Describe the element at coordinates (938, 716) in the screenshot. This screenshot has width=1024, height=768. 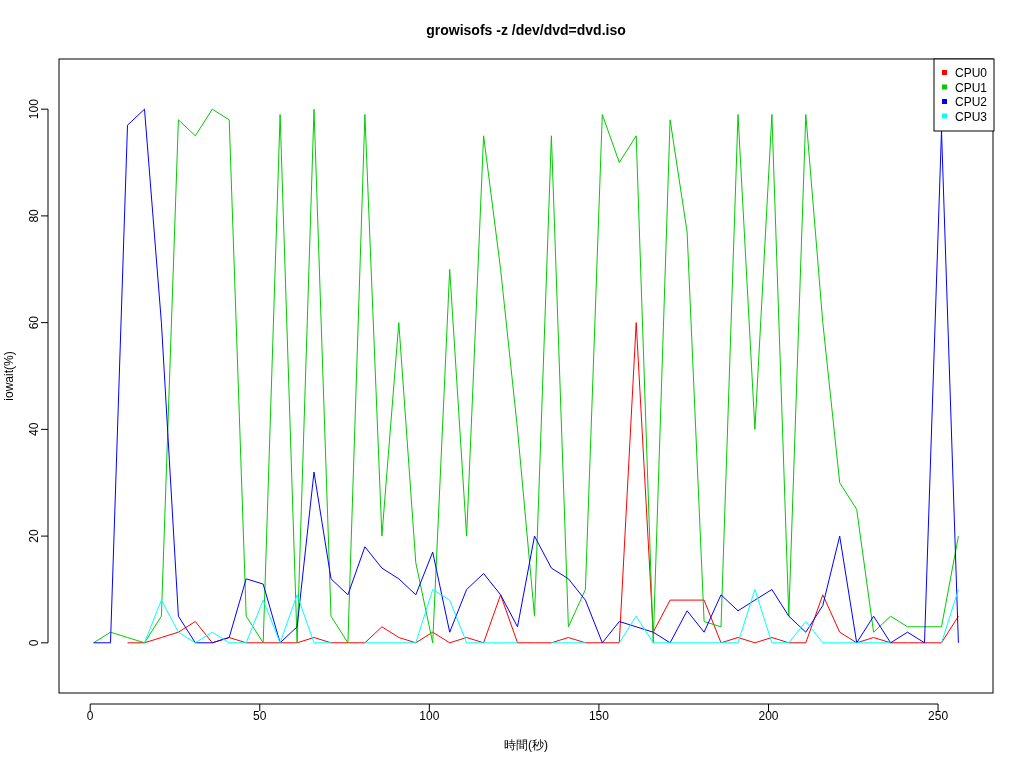
I see `tick-label: 250` at that location.